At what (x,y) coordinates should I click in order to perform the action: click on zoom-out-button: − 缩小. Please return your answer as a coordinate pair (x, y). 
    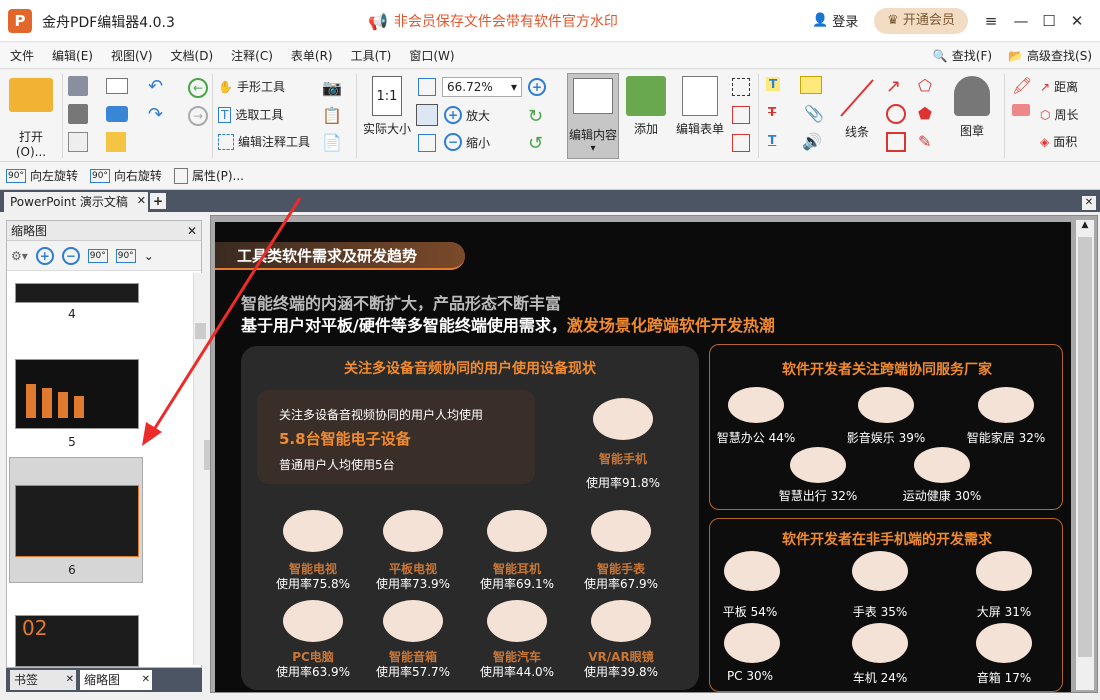
    Looking at the image, I should click on (467, 142).